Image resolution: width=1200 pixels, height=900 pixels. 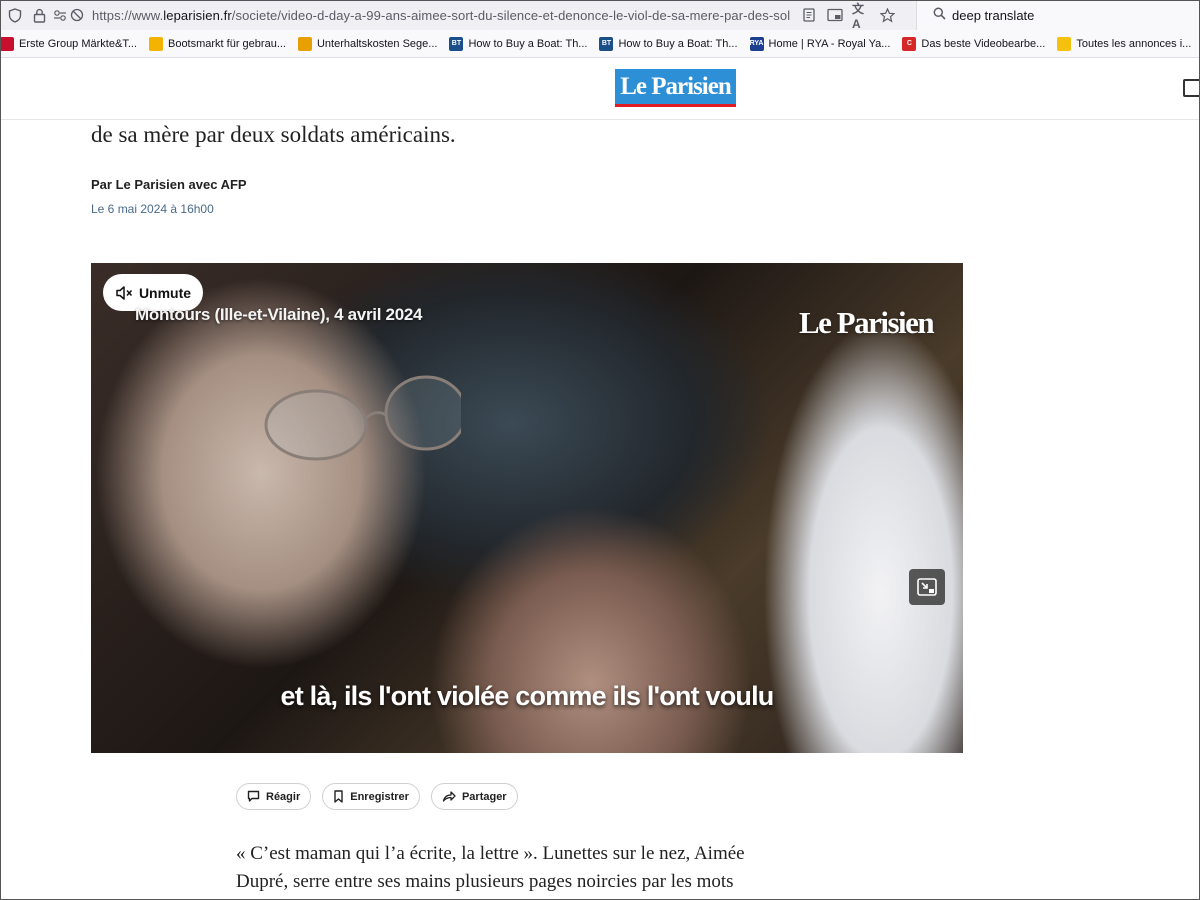 What do you see at coordinates (362, 418) in the screenshot?
I see `glasses-shape` at bounding box center [362, 418].